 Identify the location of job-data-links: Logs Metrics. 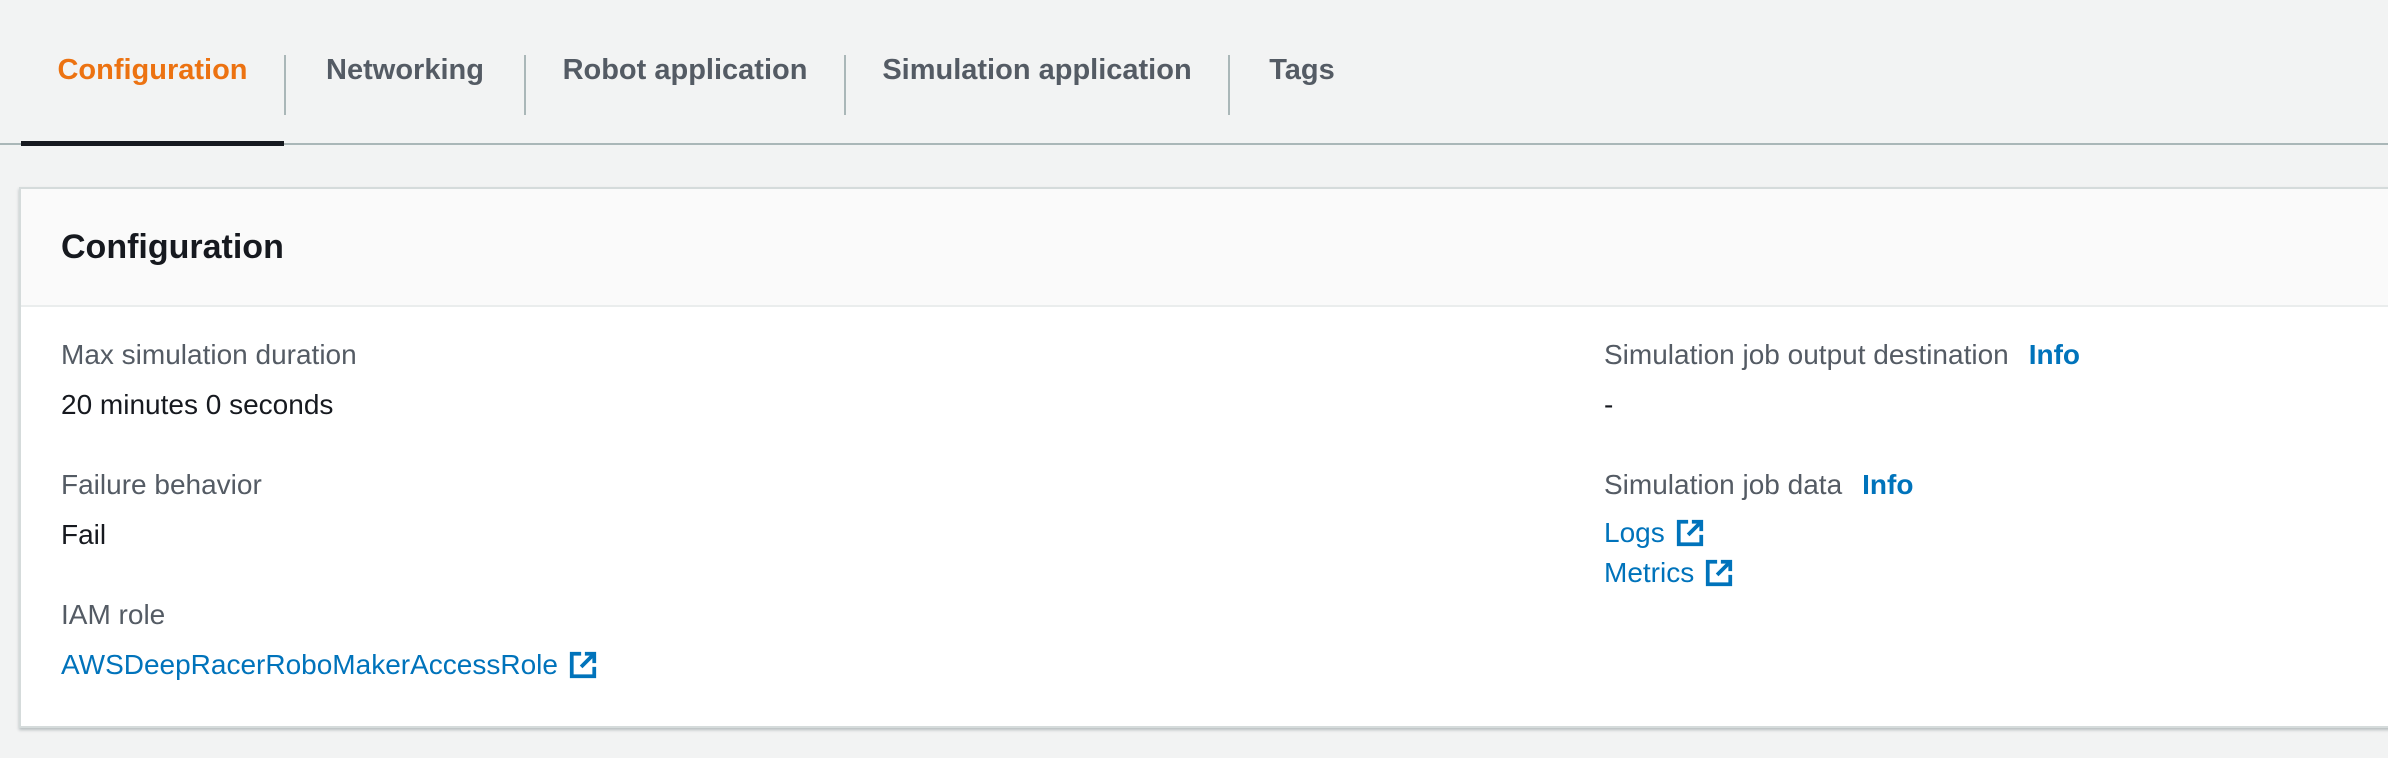
(1758, 553).